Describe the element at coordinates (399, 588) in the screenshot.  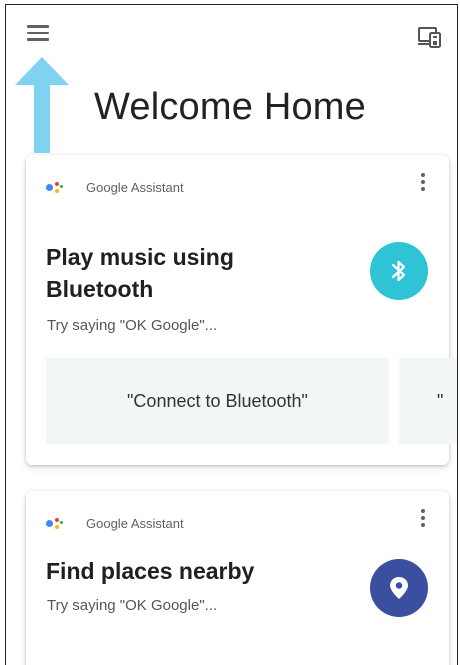
I see `location-pin-icon` at that location.